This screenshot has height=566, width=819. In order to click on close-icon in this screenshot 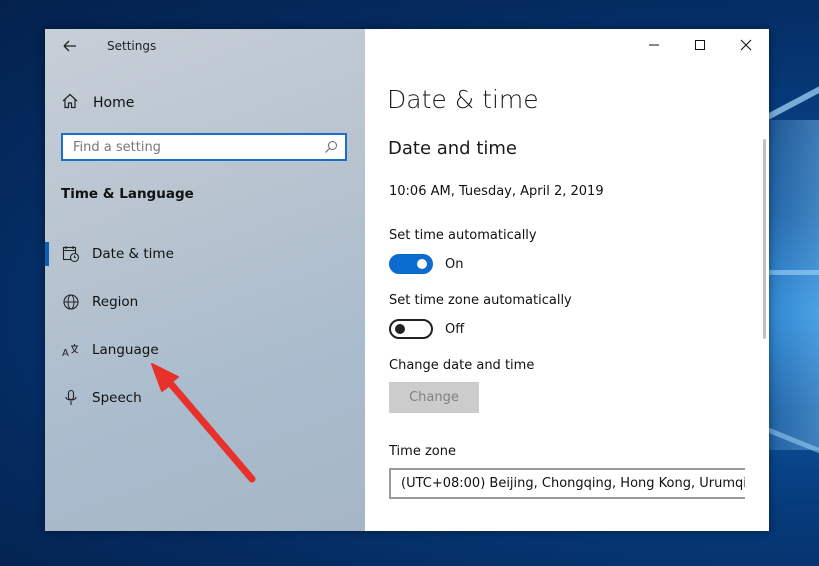, I will do `click(746, 45)`.